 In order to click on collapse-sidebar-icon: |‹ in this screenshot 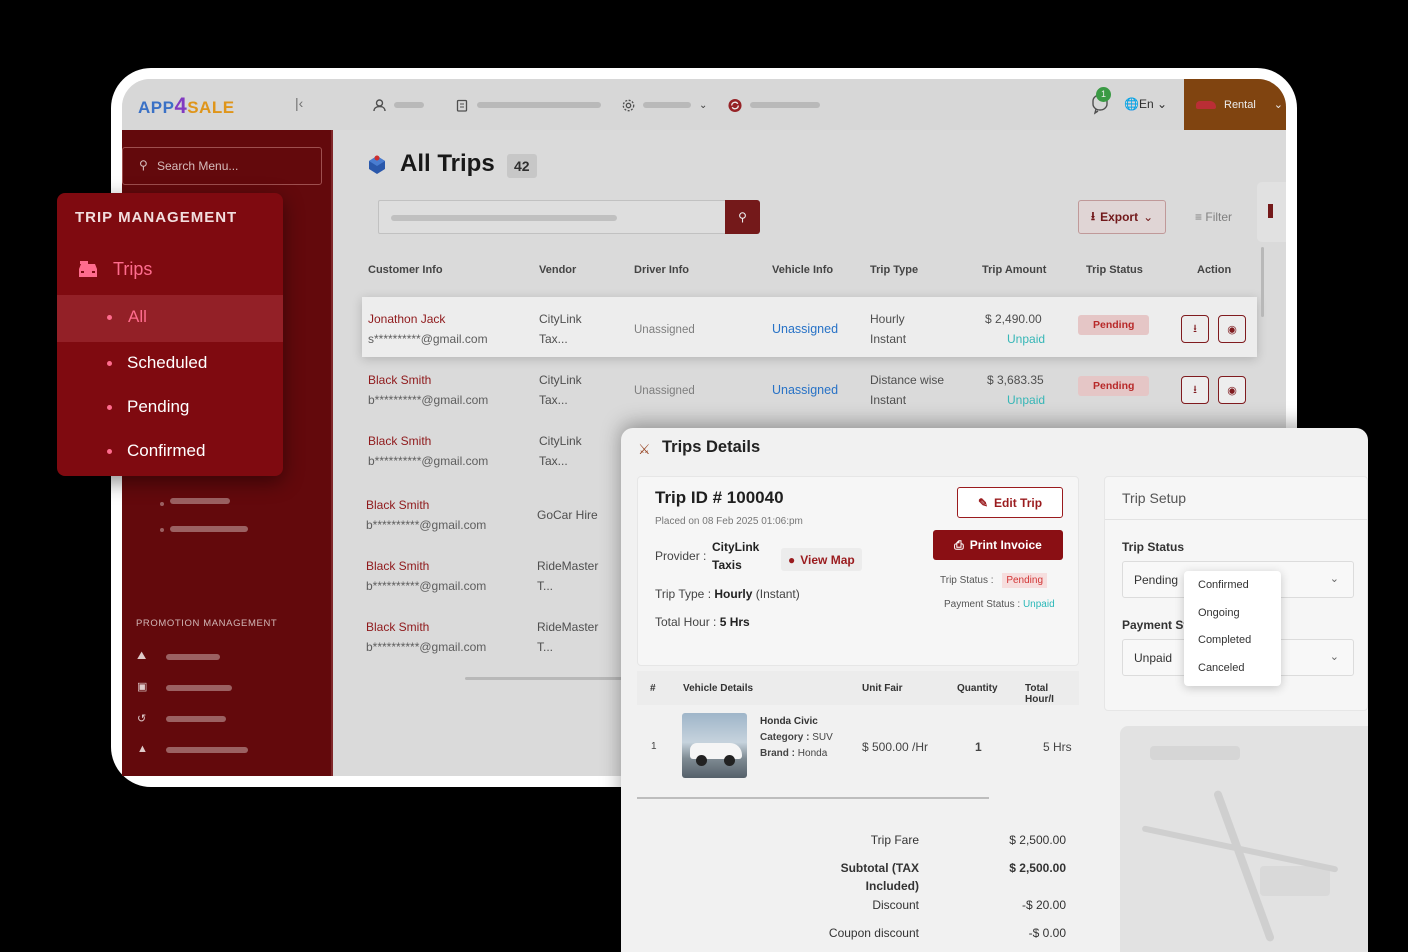, I will do `click(299, 103)`.